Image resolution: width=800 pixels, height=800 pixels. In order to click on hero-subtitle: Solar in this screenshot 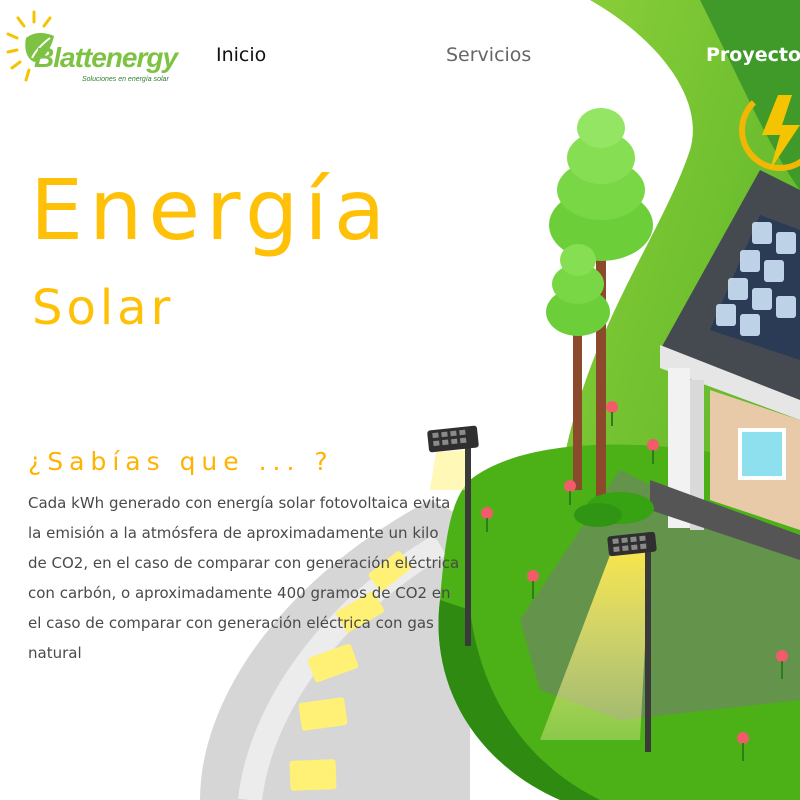, I will do `click(103, 308)`.